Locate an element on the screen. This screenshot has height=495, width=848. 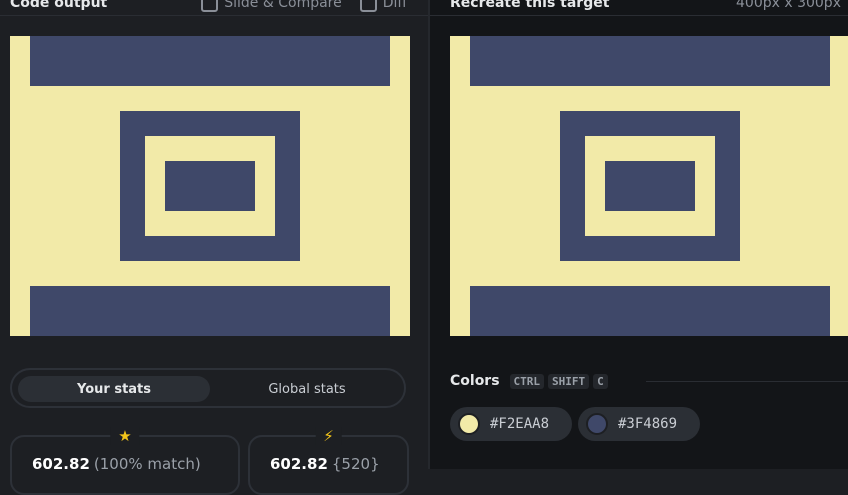
navy-hex-label: #3F4869 is located at coordinates (648, 424).